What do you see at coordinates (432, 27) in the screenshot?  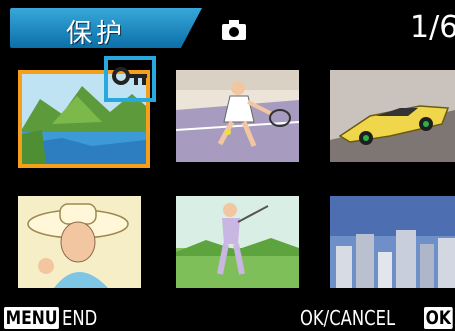 I see `image-counter: 1/6` at bounding box center [432, 27].